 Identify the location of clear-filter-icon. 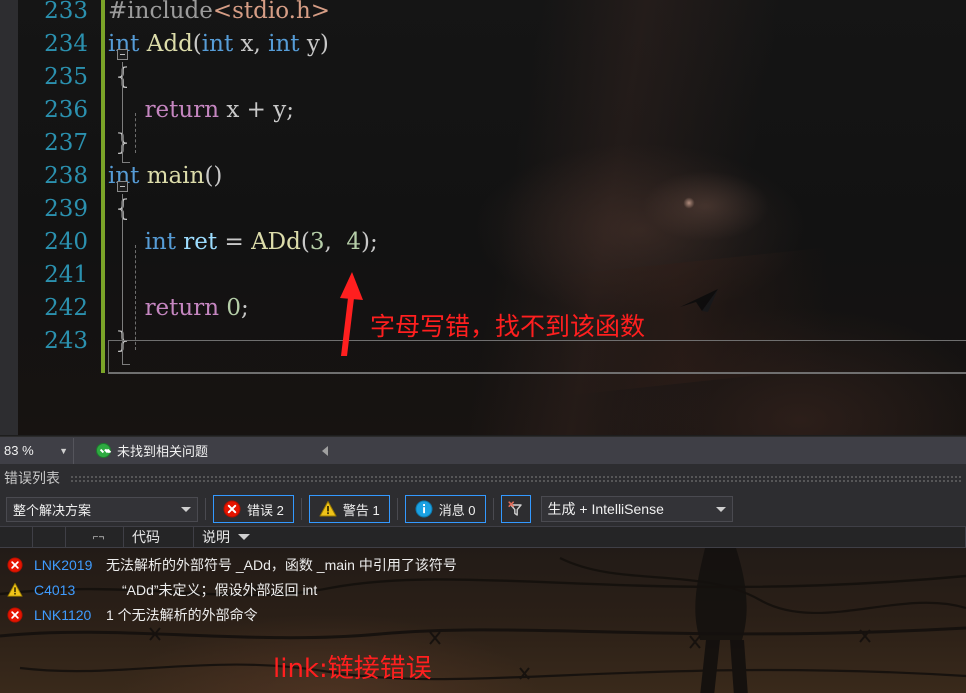
(514, 508).